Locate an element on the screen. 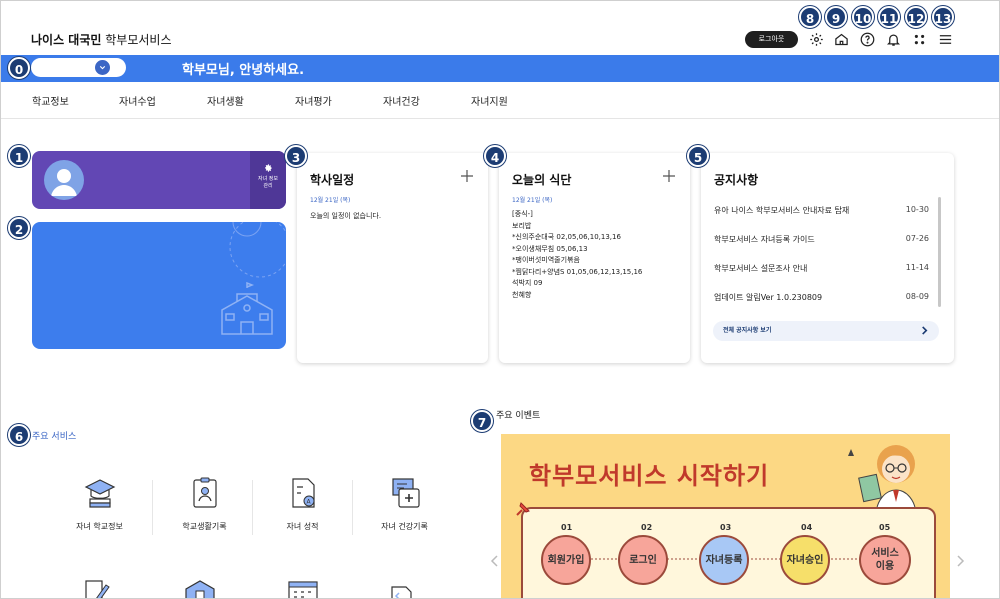 The image size is (1000, 599). nav-item-class: 자녀수업 is located at coordinates (137, 100).